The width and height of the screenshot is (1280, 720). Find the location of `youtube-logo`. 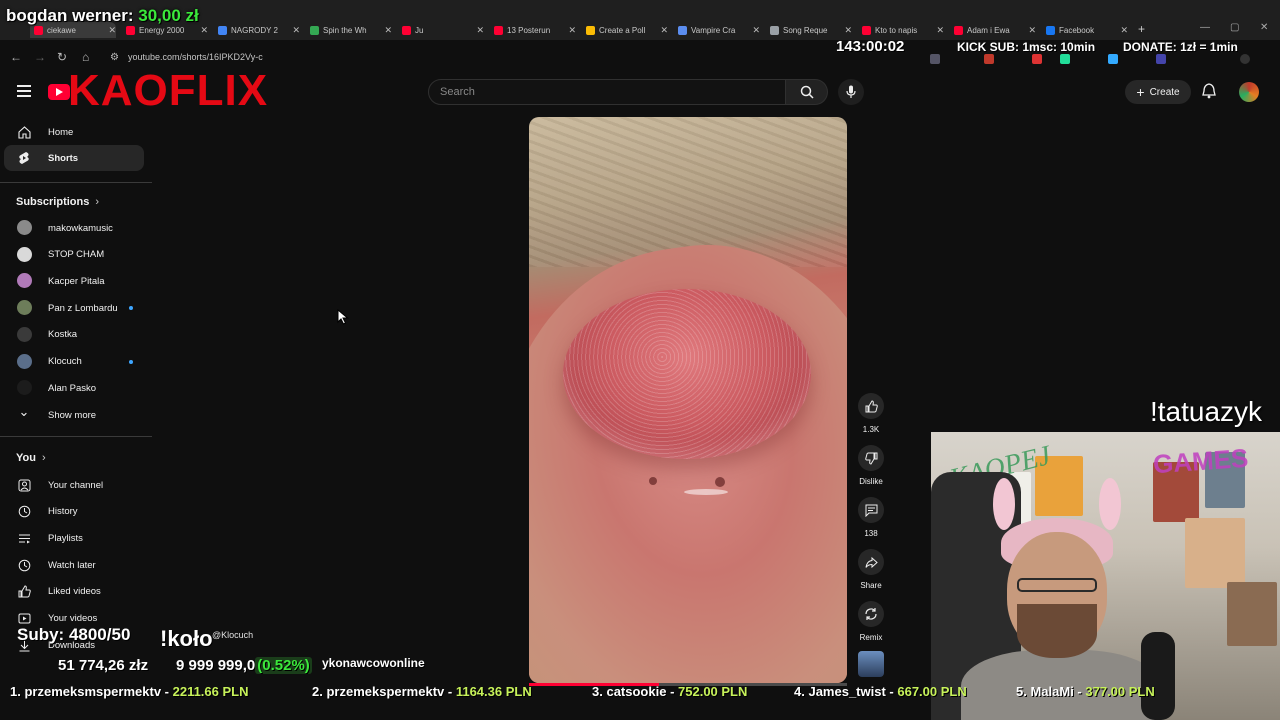

youtube-logo is located at coordinates (59, 92).